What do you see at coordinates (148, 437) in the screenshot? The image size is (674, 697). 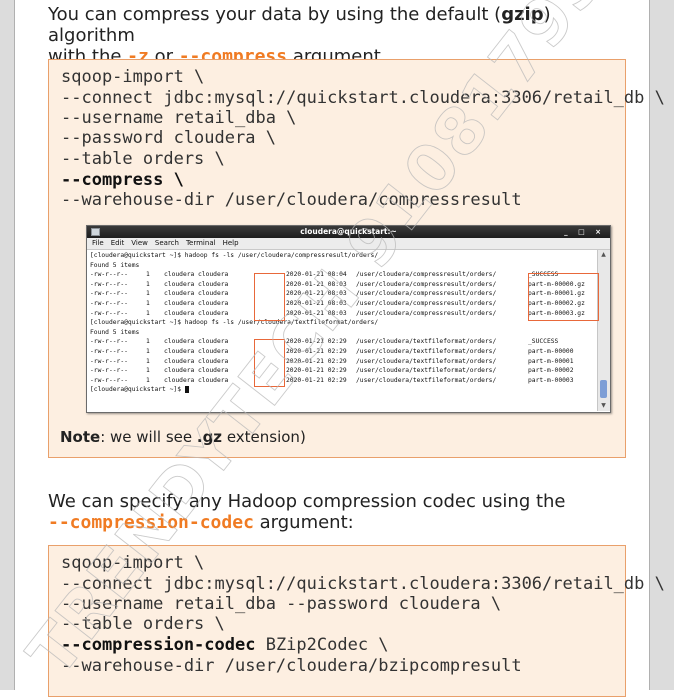 I see `note-text-a: : we will see` at bounding box center [148, 437].